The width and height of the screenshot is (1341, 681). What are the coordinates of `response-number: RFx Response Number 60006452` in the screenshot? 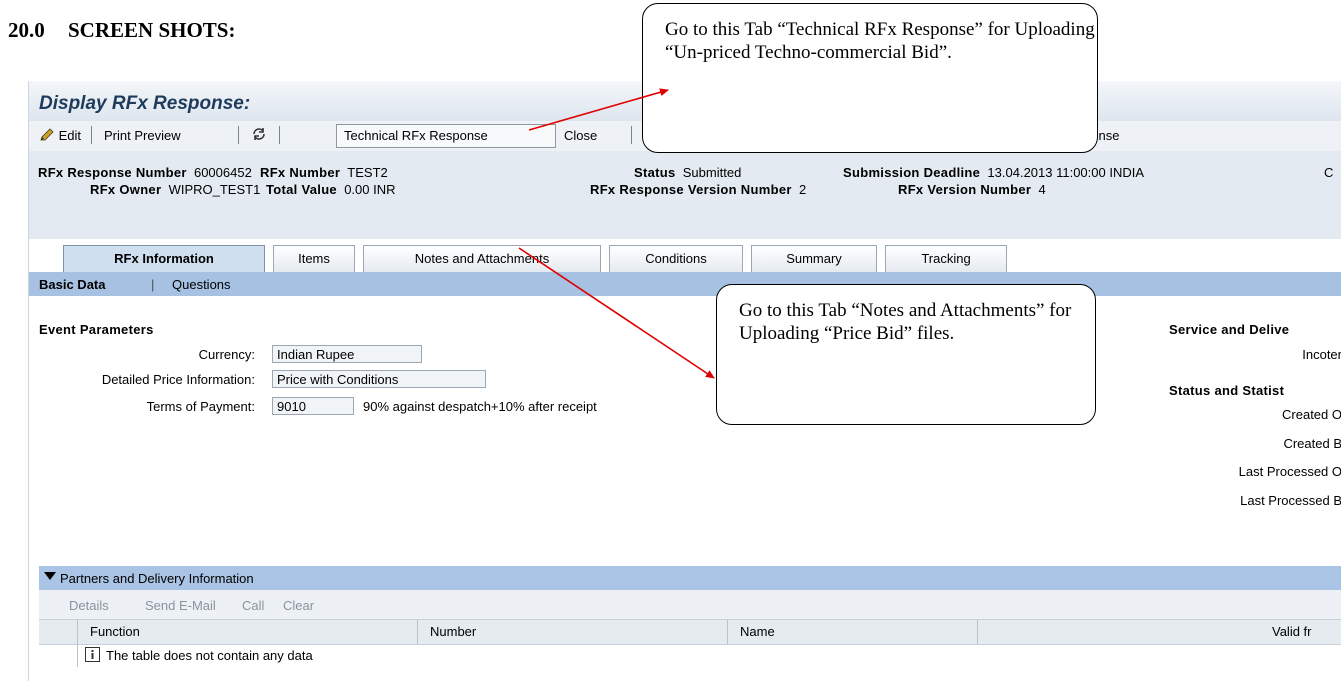 It's located at (145, 172).